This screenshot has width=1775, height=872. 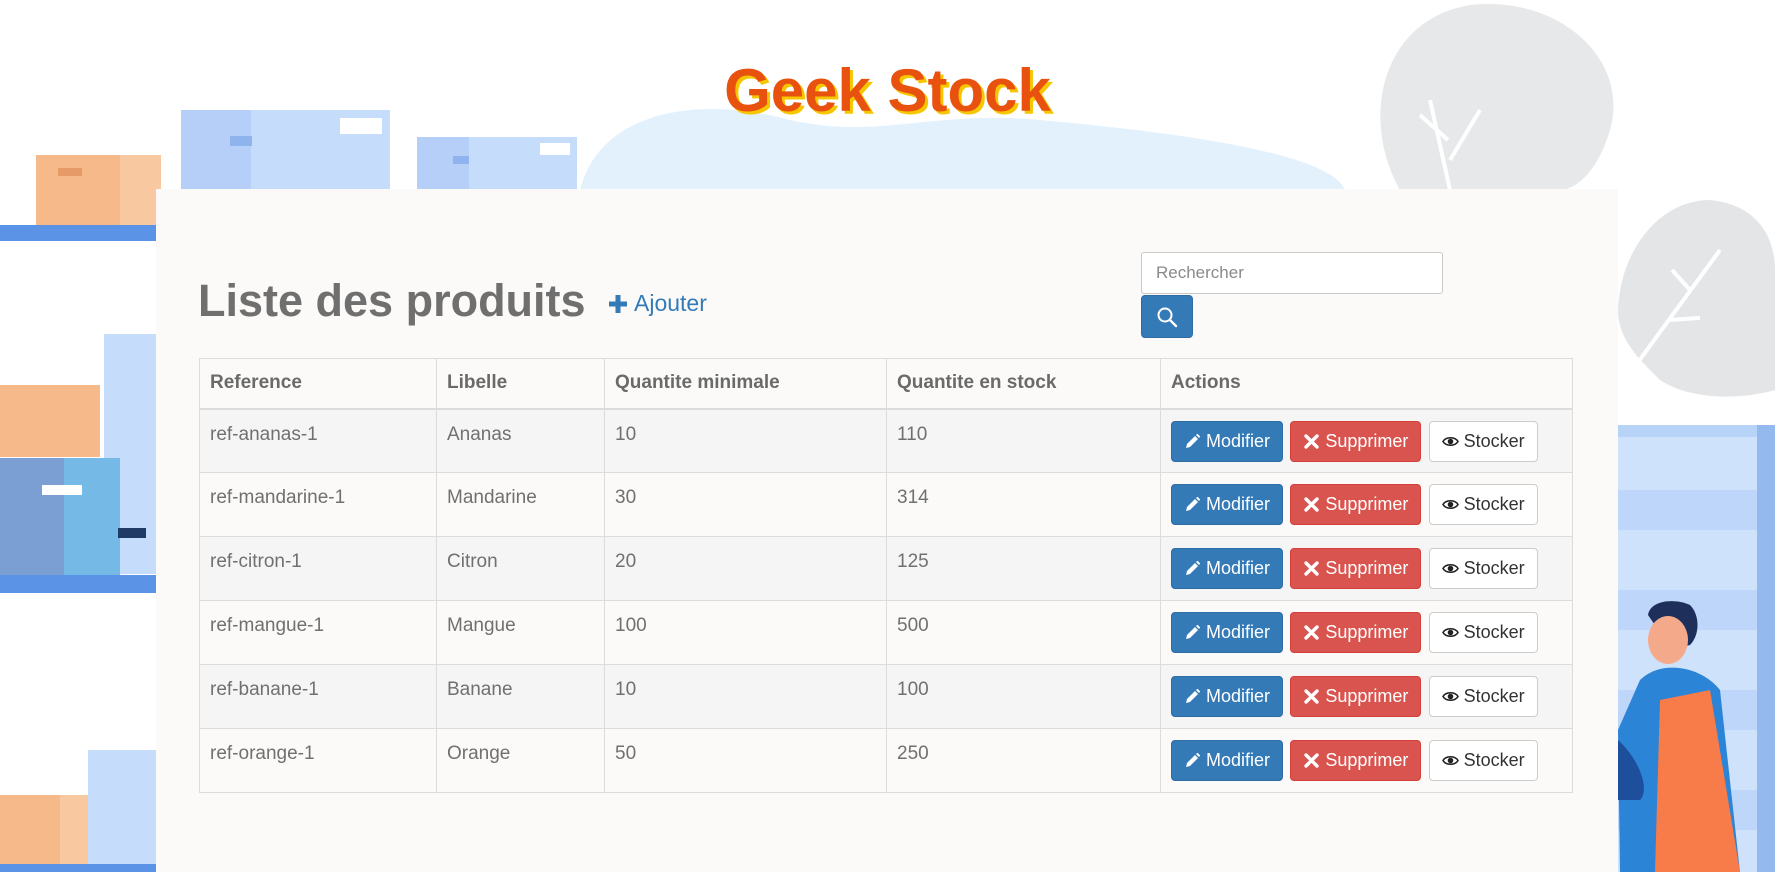 What do you see at coordinates (318, 632) in the screenshot?
I see `cell-reference: ref-mangue-1` at bounding box center [318, 632].